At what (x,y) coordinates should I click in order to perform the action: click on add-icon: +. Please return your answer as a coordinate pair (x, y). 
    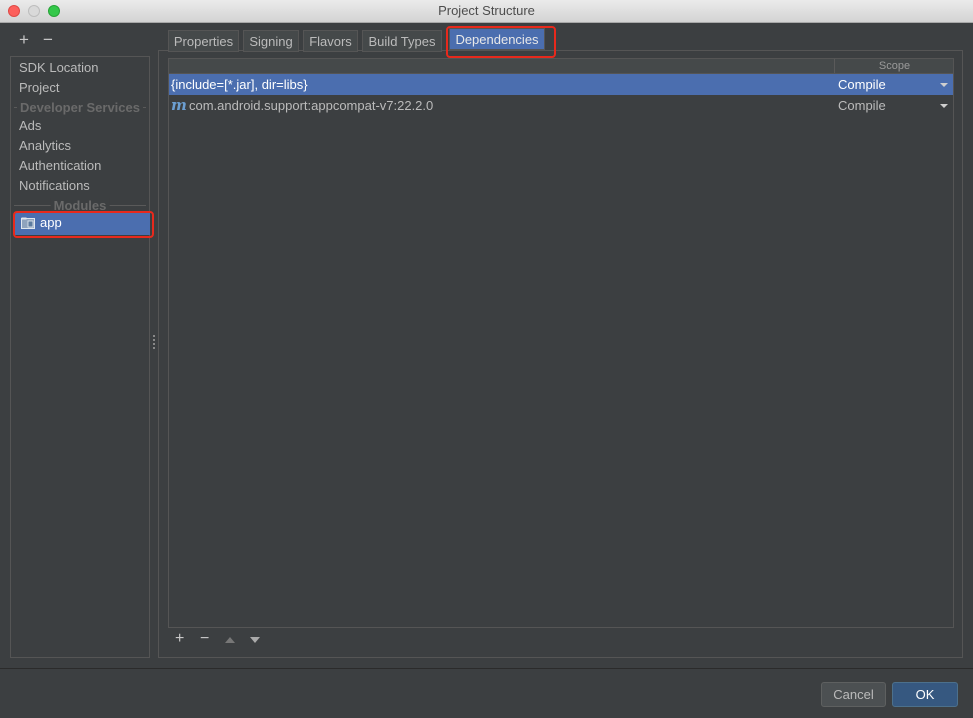
    Looking at the image, I should click on (24, 40).